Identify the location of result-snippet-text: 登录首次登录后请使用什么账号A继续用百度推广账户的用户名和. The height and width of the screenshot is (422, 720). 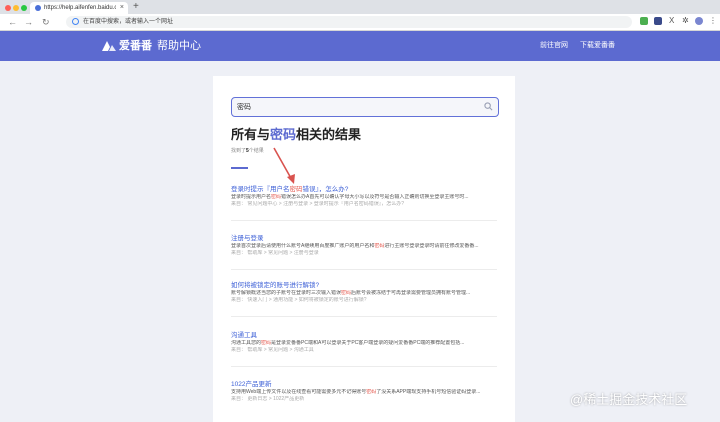
(303, 246).